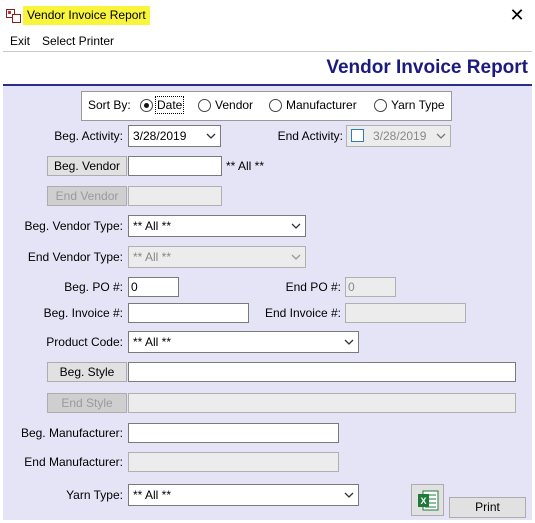 The width and height of the screenshot is (535, 523). I want to click on end-invoice-label: End Invoice #:, so click(302, 313).